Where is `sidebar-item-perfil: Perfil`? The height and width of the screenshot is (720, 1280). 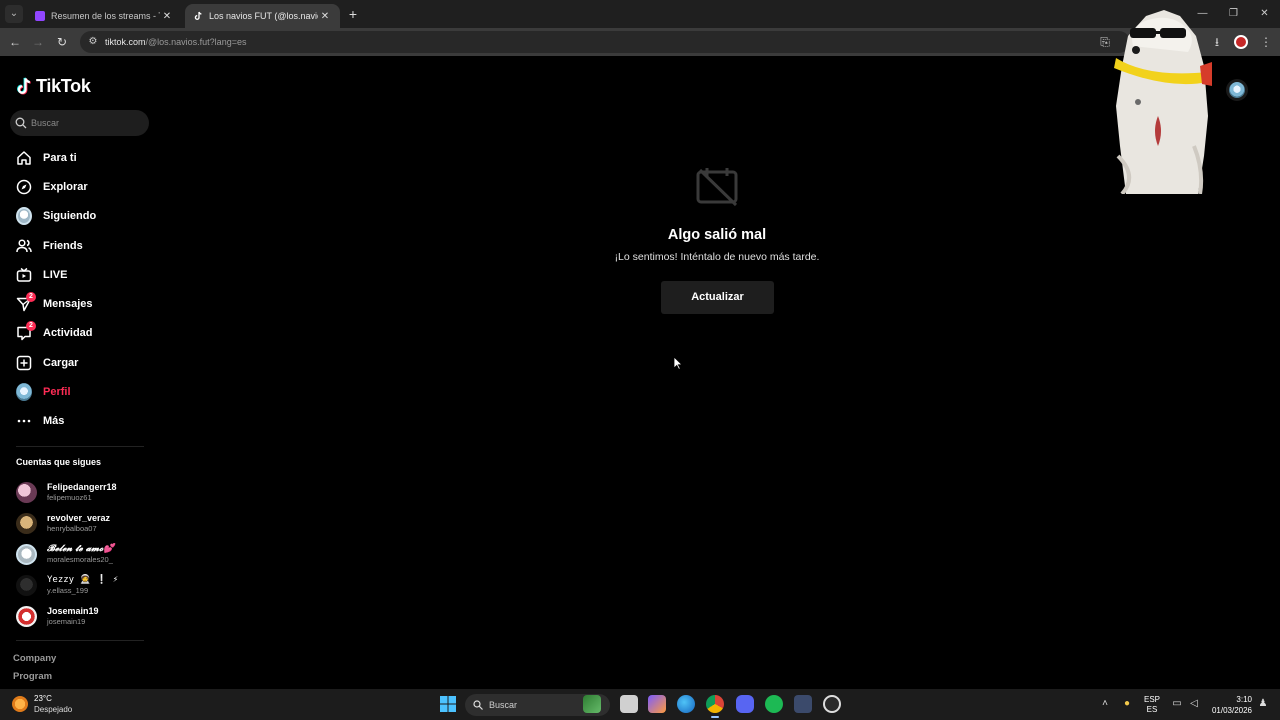
sidebar-item-perfil: Perfil is located at coordinates (80, 391).